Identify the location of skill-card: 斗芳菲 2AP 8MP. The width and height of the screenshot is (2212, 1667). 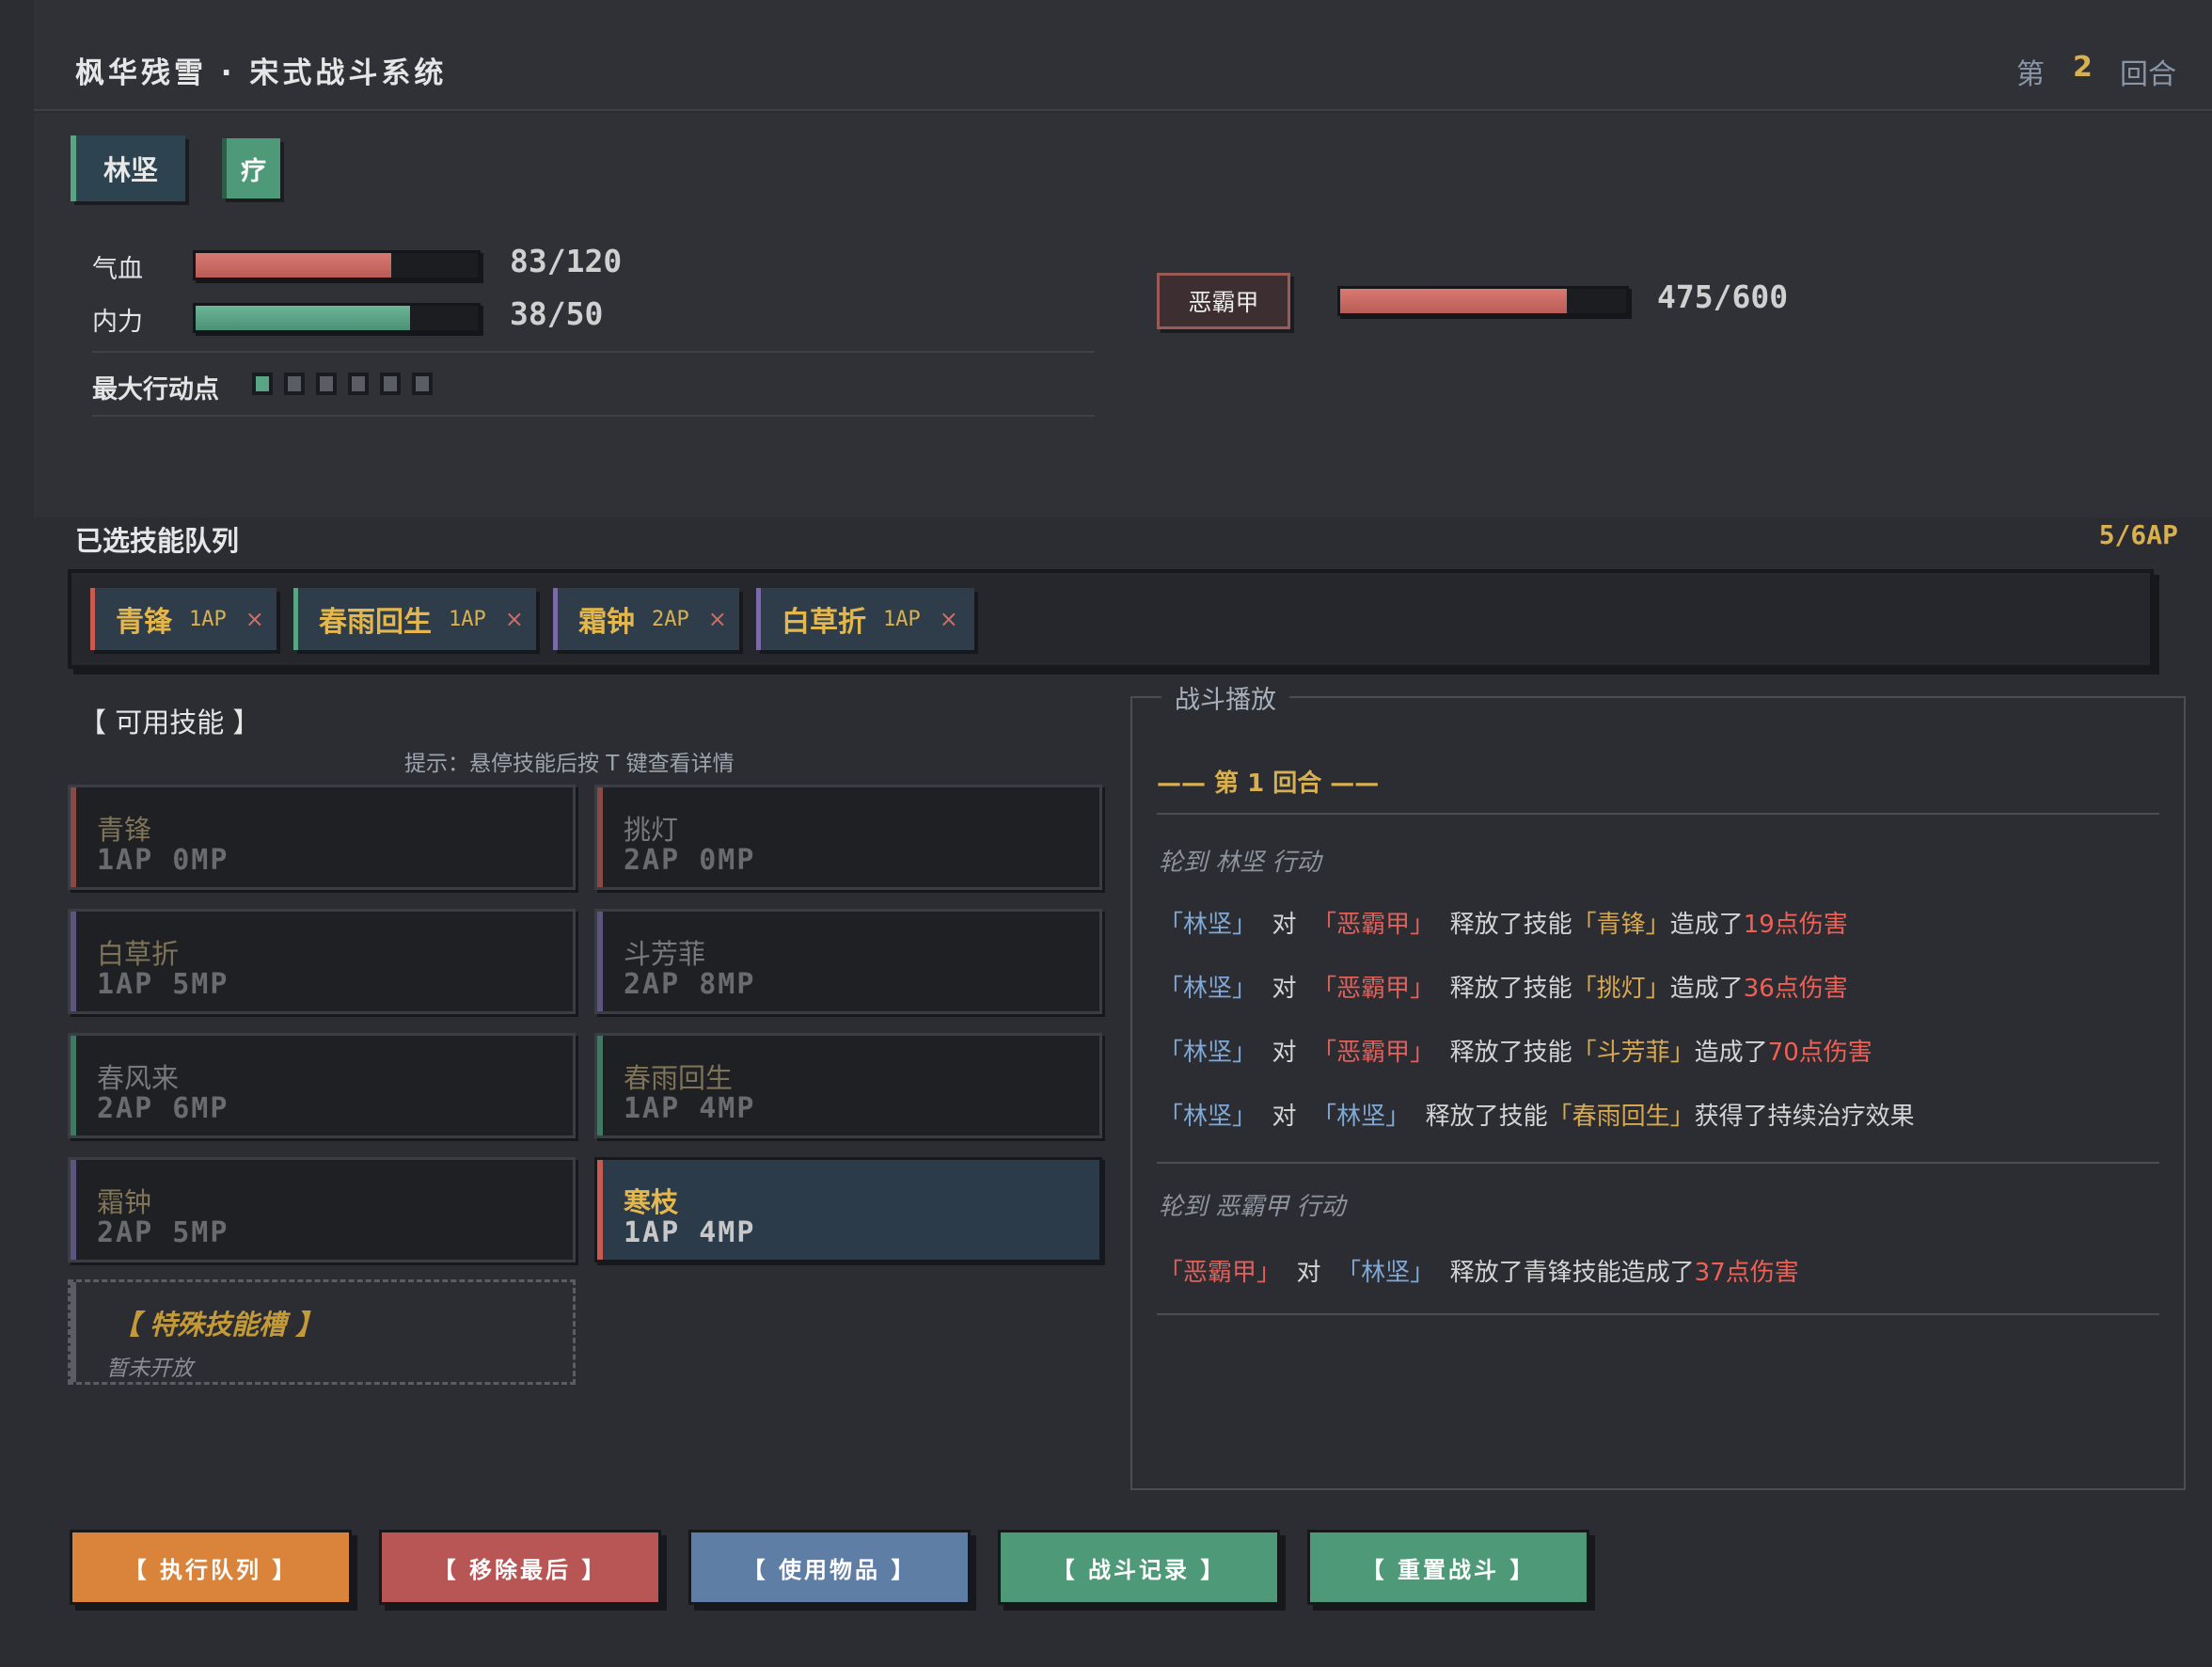
(848, 961).